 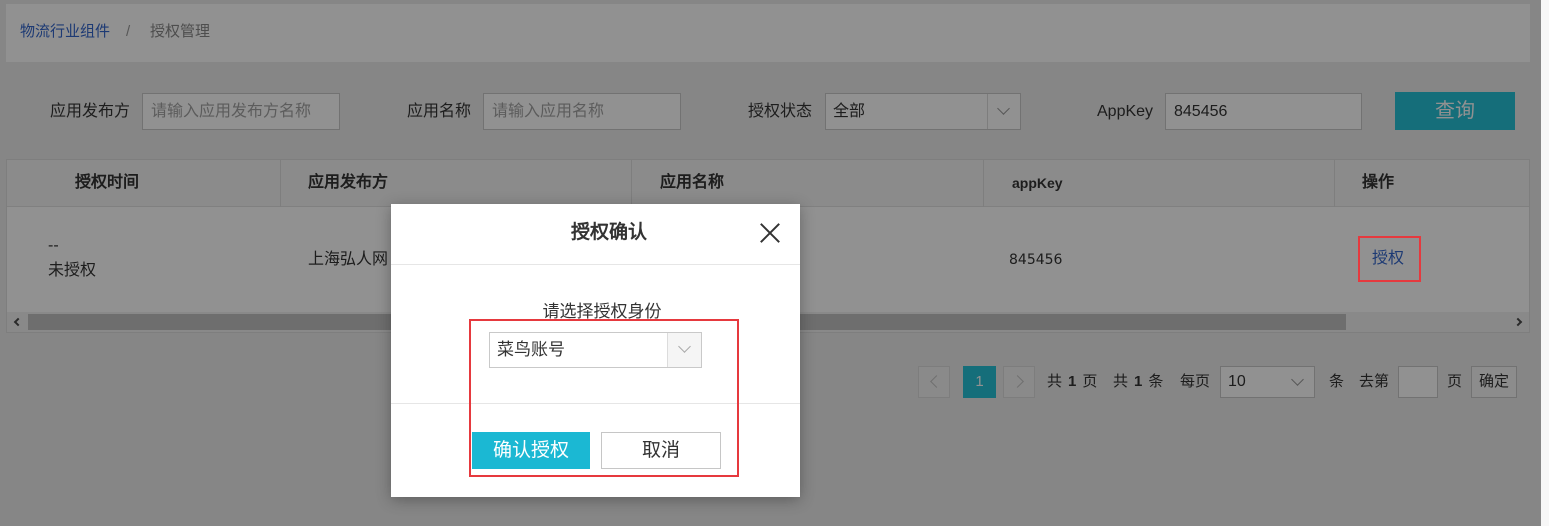 I want to click on page-scrollbar-track, so click(x=1545, y=263).